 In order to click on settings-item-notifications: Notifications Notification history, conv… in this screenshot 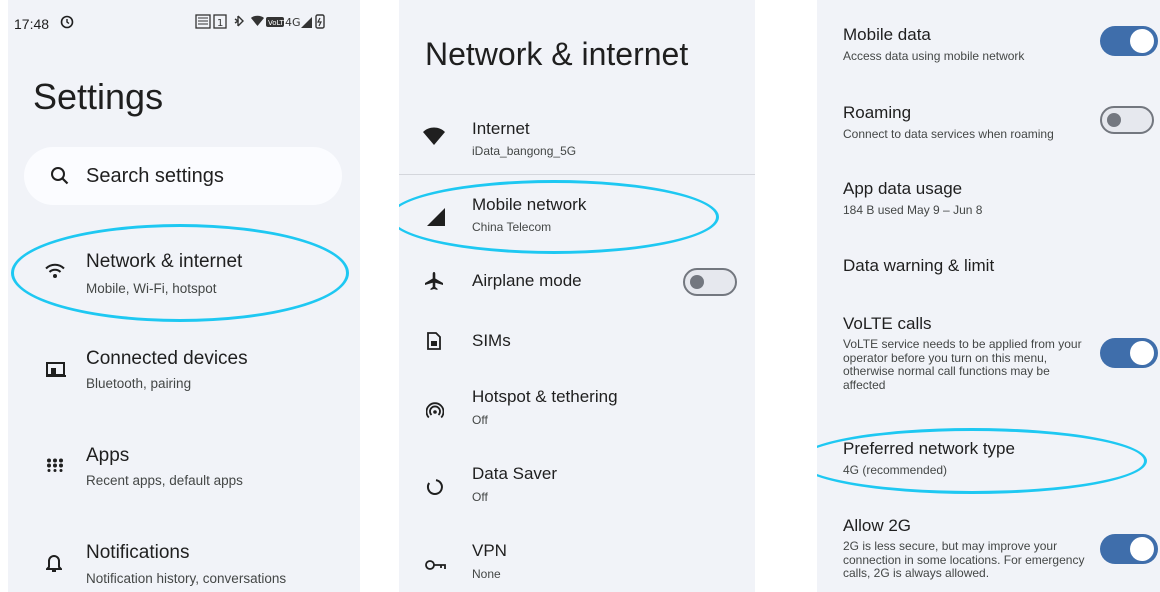, I will do `click(184, 561)`.